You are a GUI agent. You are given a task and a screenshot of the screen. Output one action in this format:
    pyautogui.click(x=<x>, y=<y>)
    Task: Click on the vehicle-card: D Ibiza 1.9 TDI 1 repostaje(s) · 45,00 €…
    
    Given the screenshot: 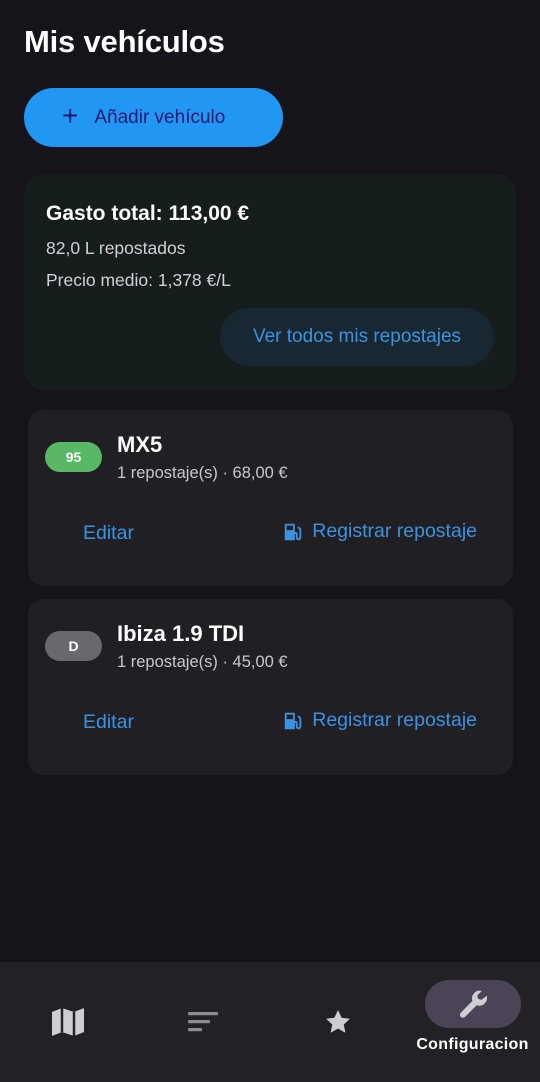 What is the action you would take?
    pyautogui.click(x=270, y=687)
    